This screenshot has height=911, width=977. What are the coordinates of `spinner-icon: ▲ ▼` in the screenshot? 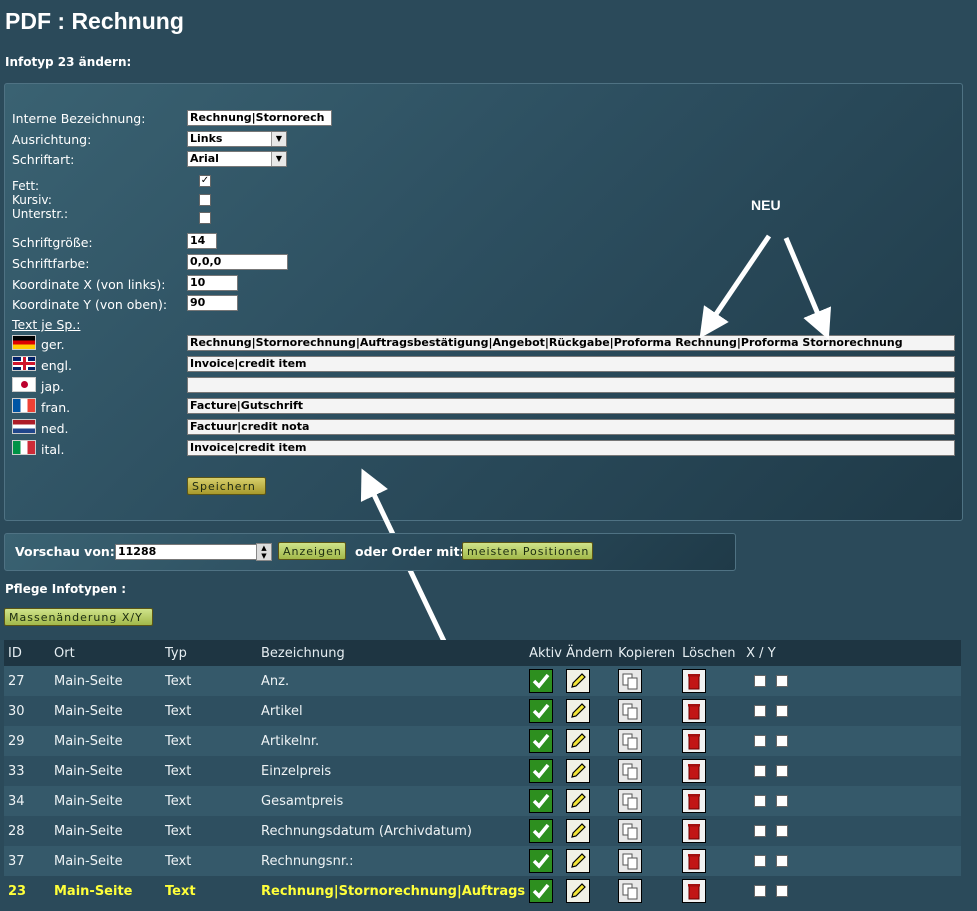 It's located at (264, 552).